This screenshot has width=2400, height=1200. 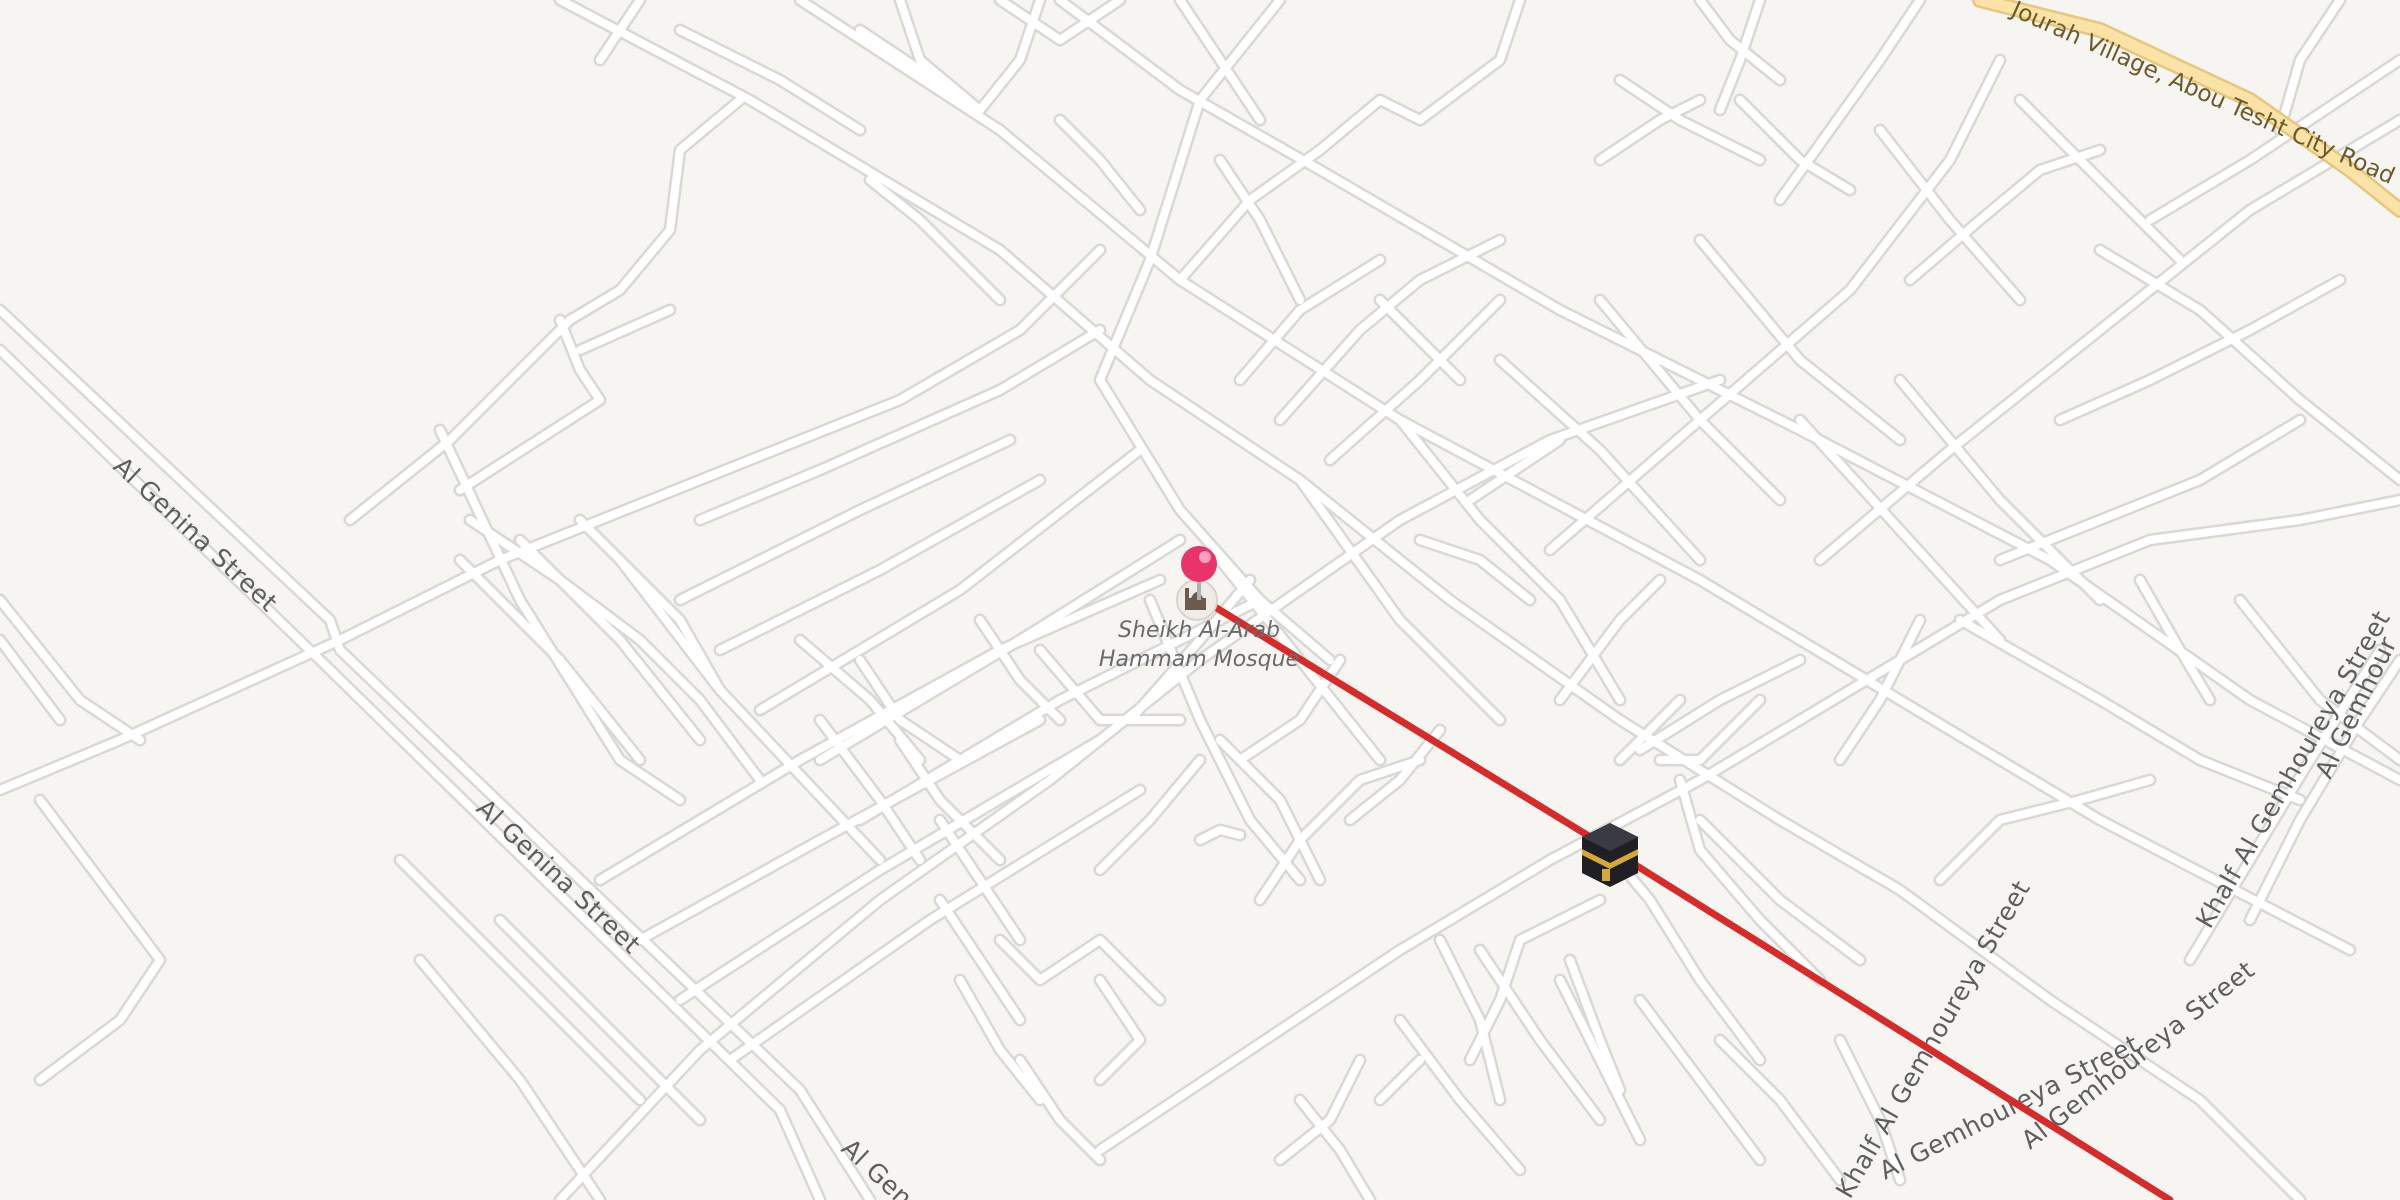 I want to click on street-label-al-genina-2: Al Genina Street, so click(x=558, y=876).